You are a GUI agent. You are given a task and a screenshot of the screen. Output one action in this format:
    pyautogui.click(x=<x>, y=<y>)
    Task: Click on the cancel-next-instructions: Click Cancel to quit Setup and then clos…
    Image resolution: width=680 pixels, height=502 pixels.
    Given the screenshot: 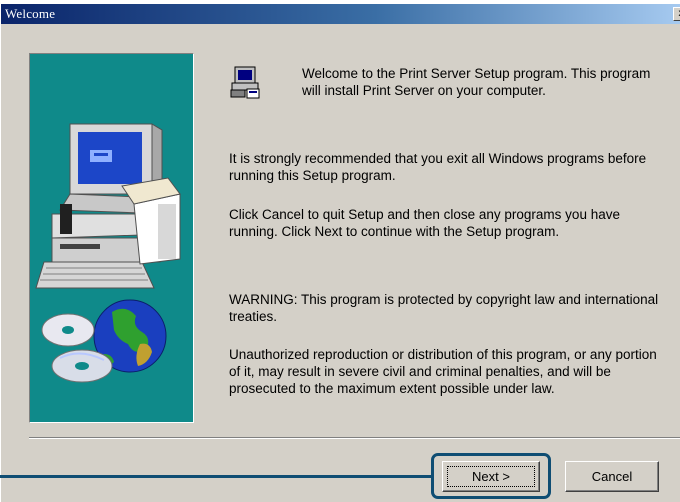 What is the action you would take?
    pyautogui.click(x=424, y=223)
    